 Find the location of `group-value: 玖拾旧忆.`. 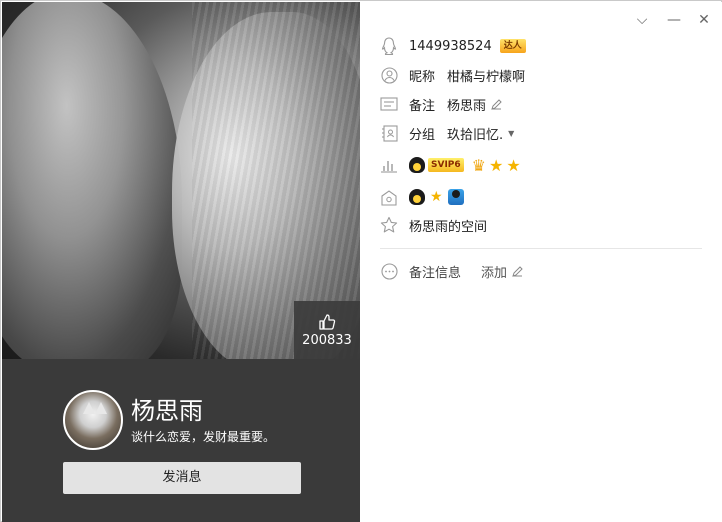

group-value: 玖拾旧忆. is located at coordinates (475, 133).